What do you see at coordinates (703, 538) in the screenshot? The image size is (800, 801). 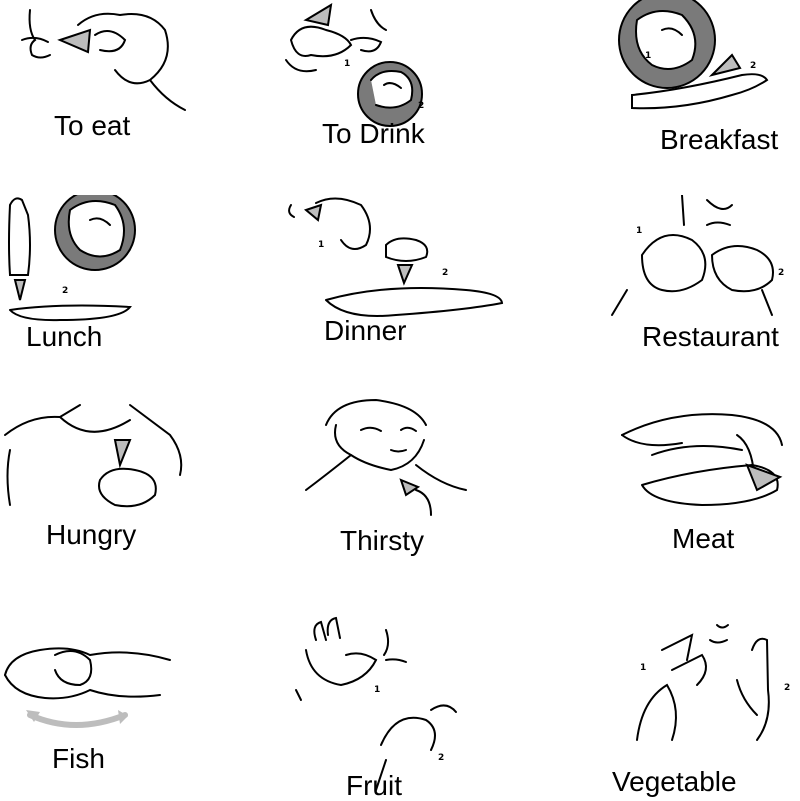 I see `sign-label: Meat` at bounding box center [703, 538].